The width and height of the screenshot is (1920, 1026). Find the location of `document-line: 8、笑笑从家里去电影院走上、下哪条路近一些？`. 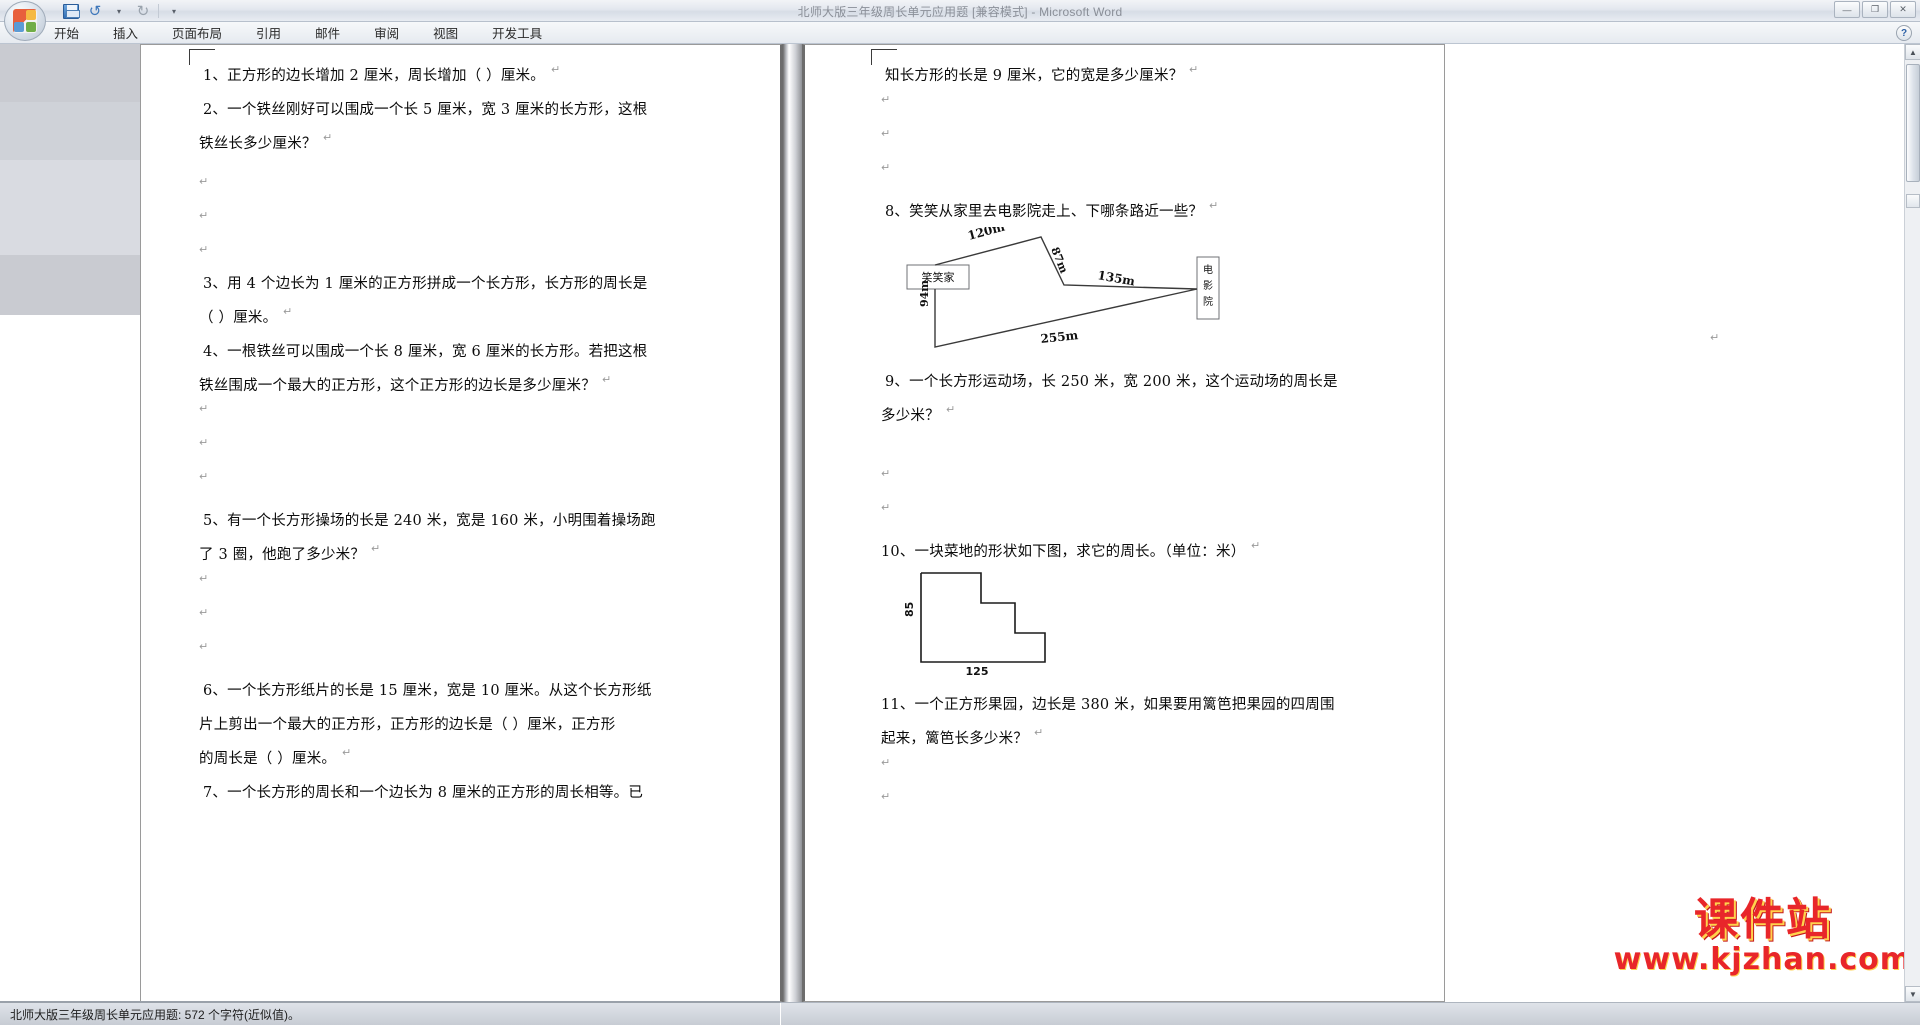

document-line: 8、笑笑从家里去电影院走上、下哪条路近一些？ is located at coordinates (1044, 212).